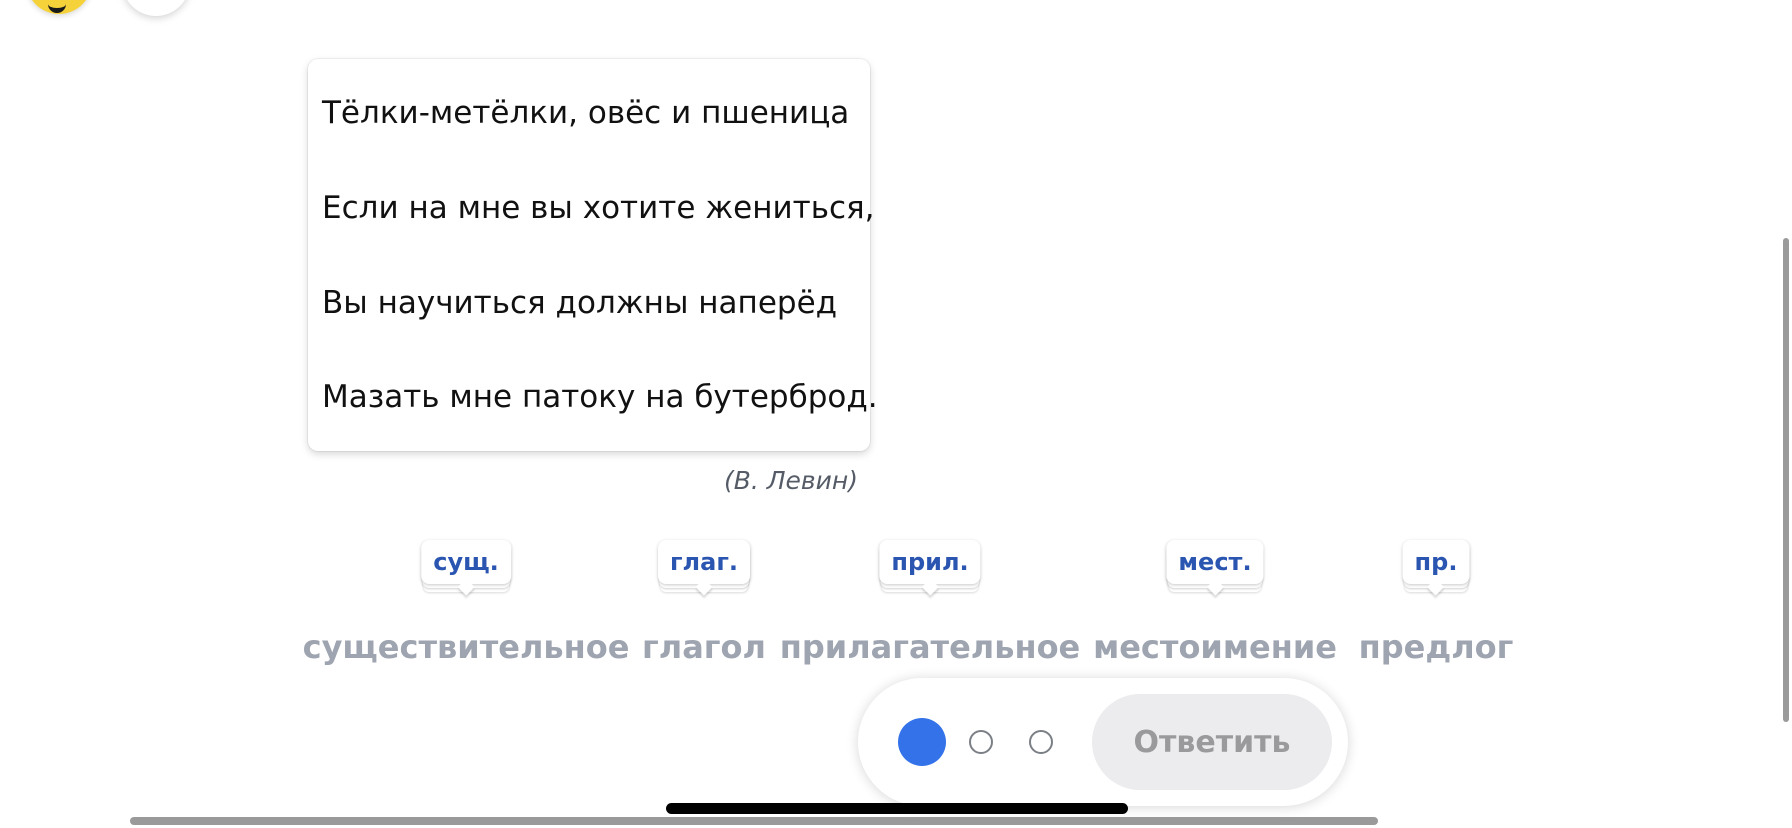  Describe the element at coordinates (598, 208) in the screenshot. I see `poem-line: Если на мне вы хотите жениться,` at that location.